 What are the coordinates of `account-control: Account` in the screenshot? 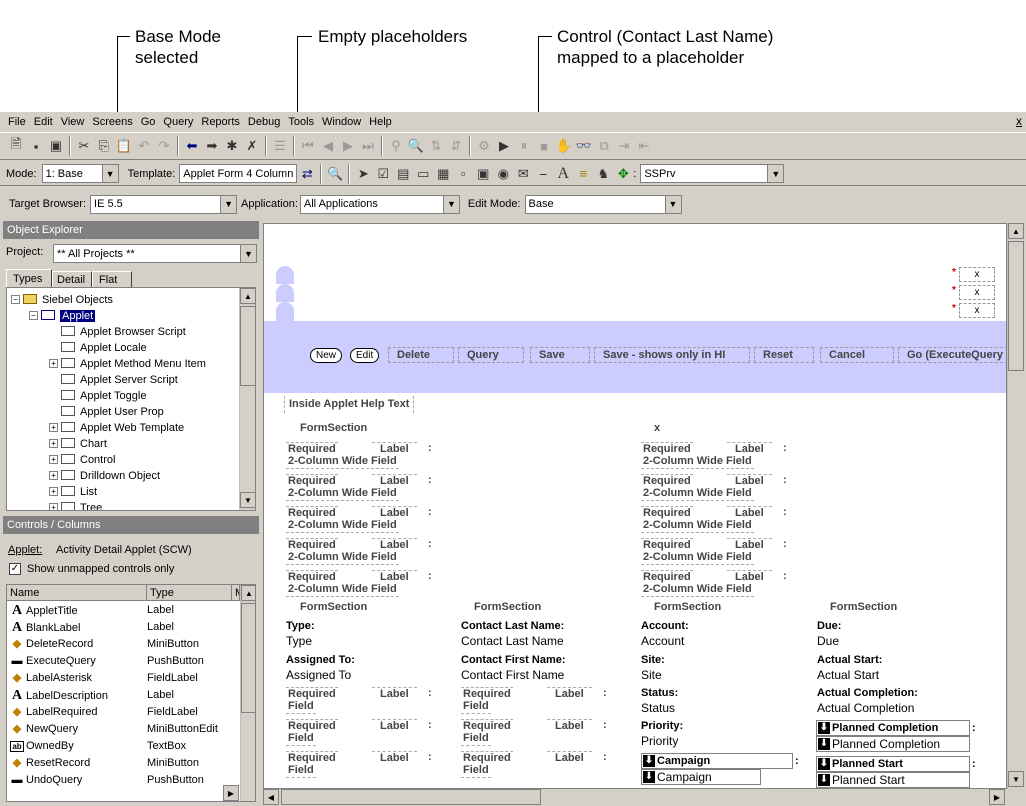 It's located at (662, 641).